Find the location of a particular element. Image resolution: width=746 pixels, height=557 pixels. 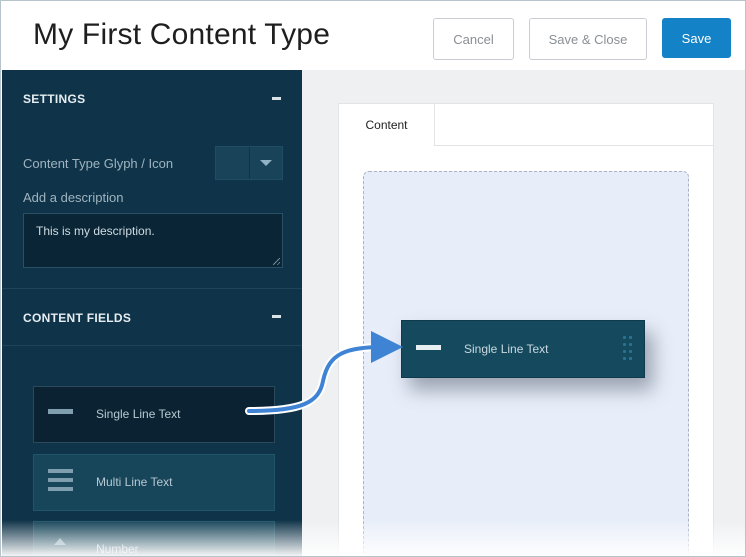

page-title: My First Content Type is located at coordinates (182, 34).